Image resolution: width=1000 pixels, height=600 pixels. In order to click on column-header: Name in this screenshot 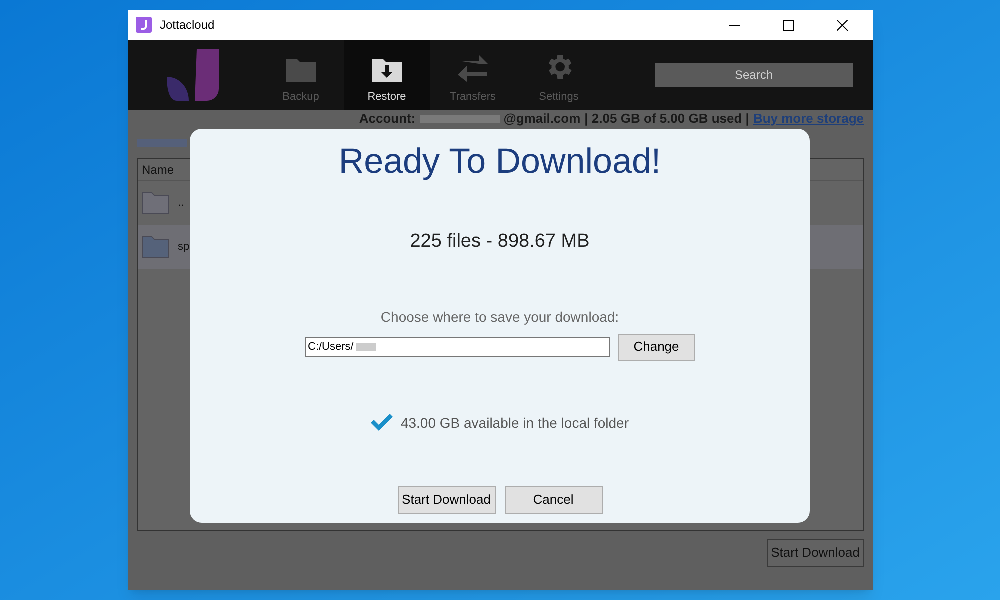, I will do `click(158, 170)`.